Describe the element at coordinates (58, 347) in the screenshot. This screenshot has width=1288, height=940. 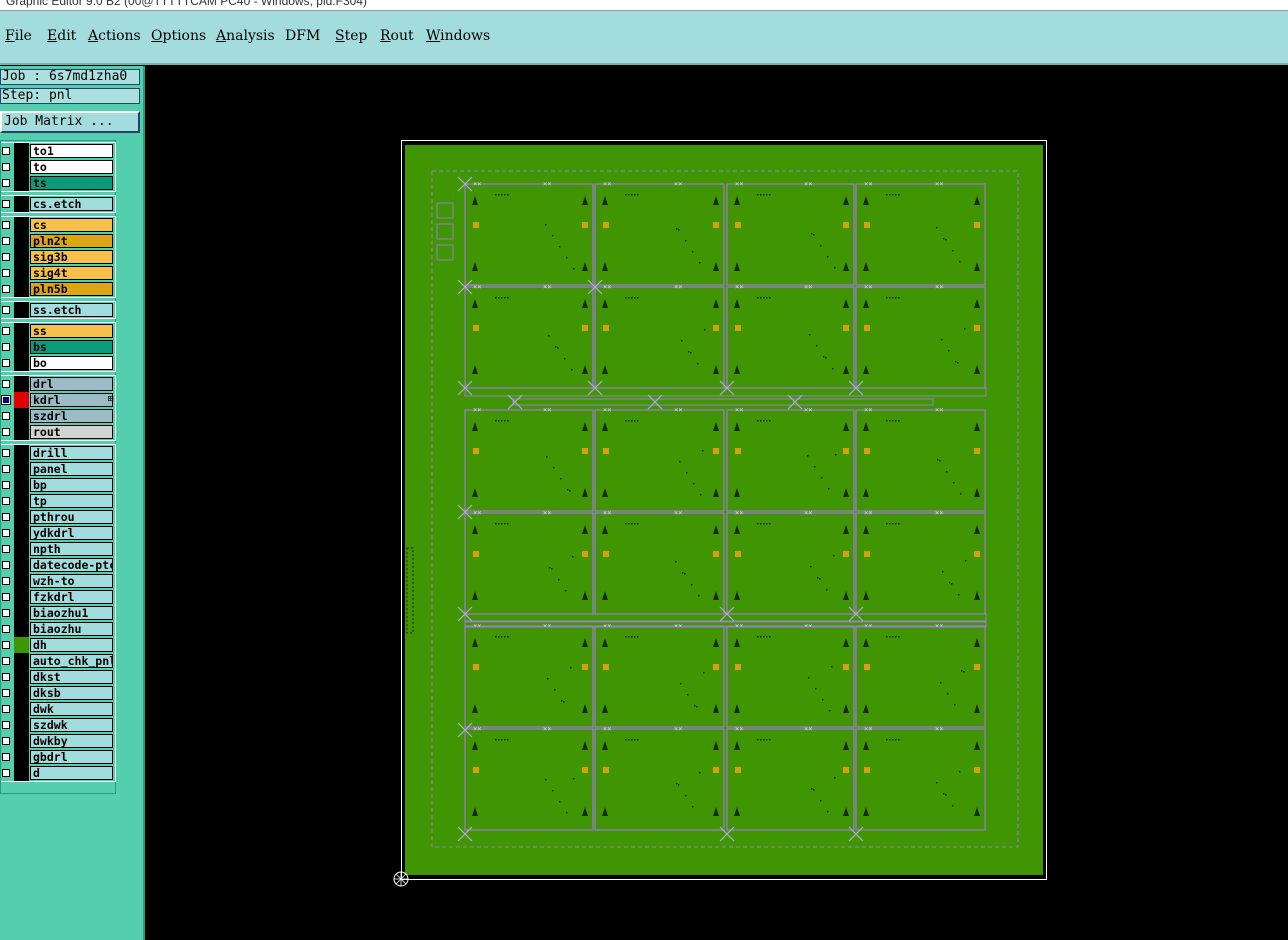
I see `layer-row-bs: bs` at that location.